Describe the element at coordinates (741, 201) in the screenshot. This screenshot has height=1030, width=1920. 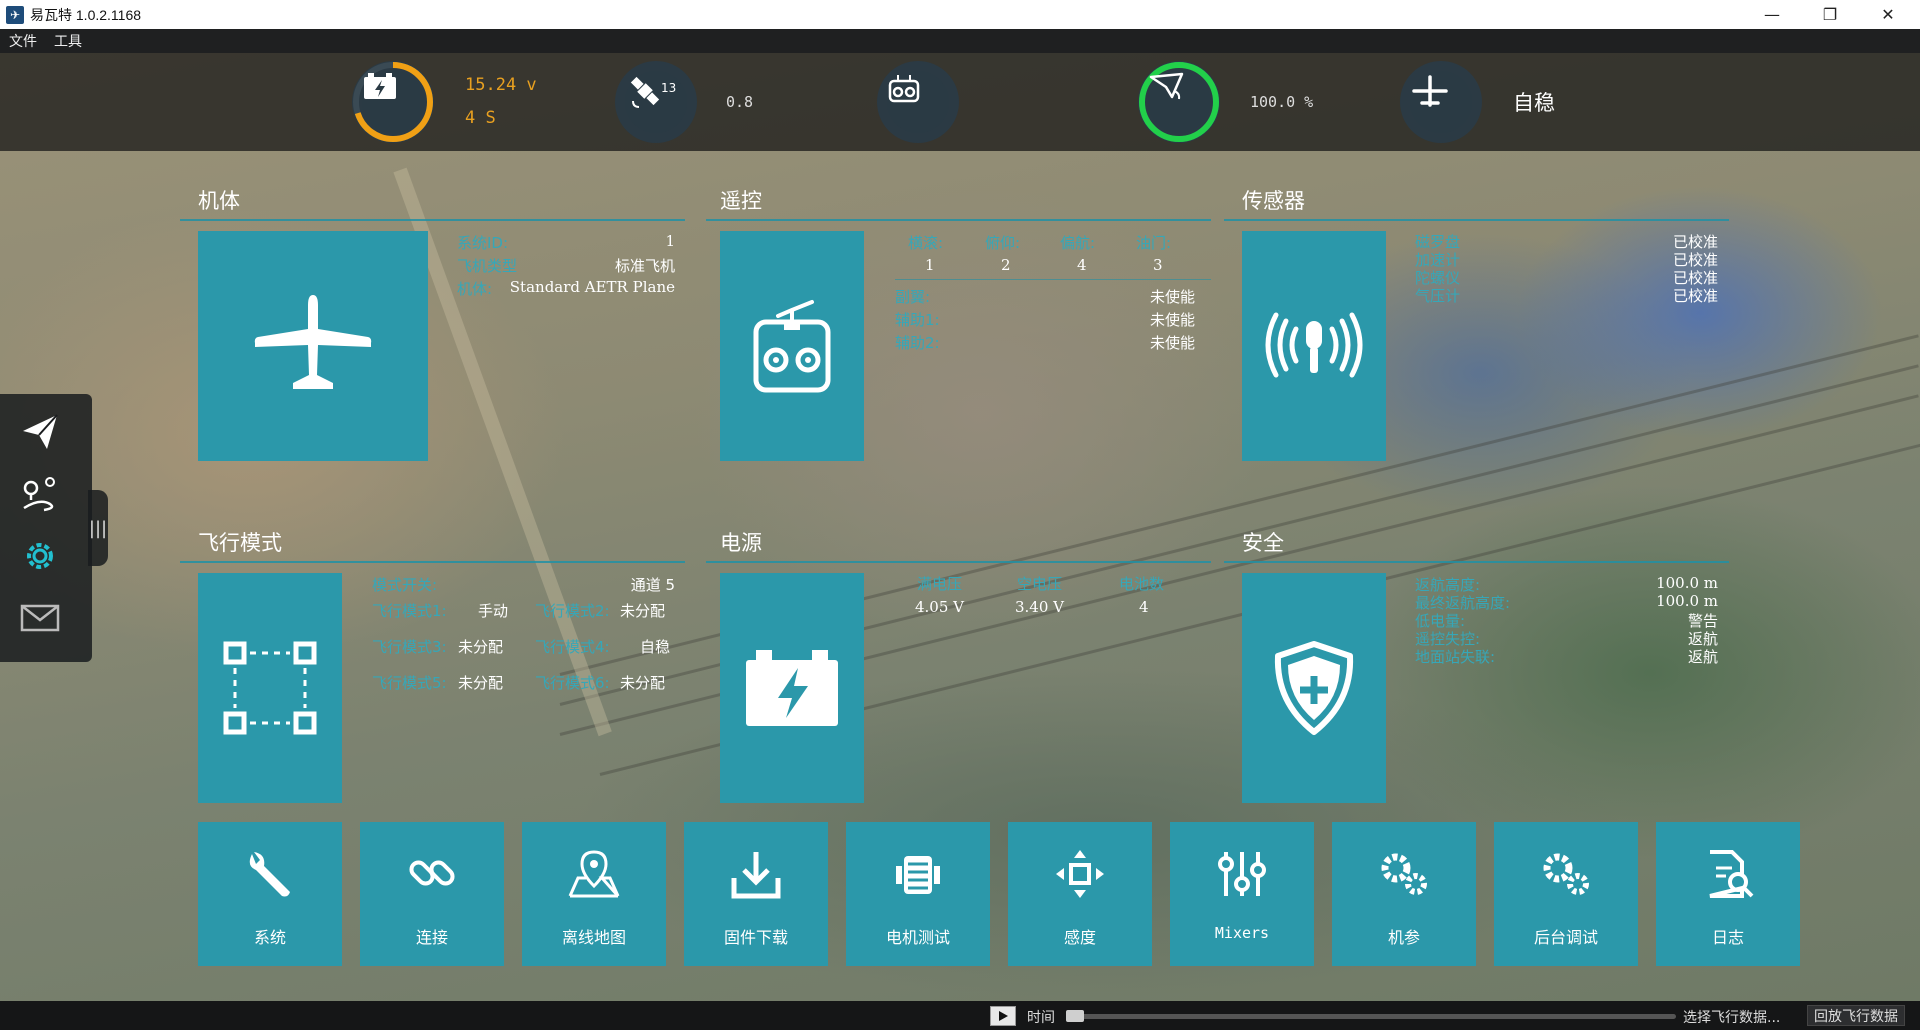
I see `rc-title: 遥控` at that location.